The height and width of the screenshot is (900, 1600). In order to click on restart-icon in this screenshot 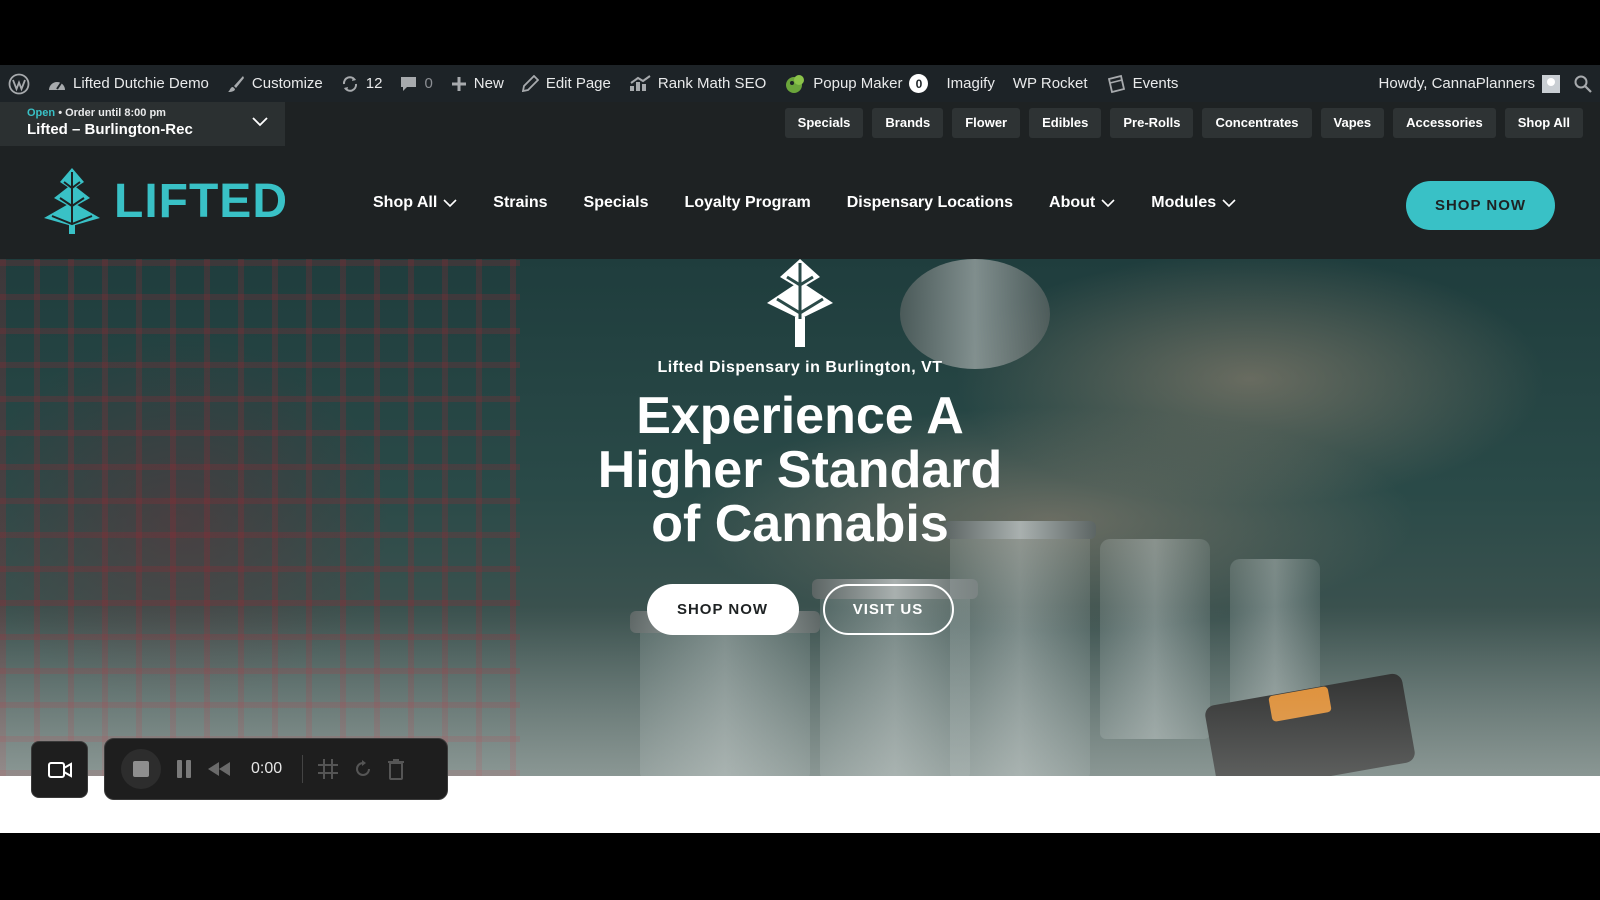, I will do `click(363, 769)`.